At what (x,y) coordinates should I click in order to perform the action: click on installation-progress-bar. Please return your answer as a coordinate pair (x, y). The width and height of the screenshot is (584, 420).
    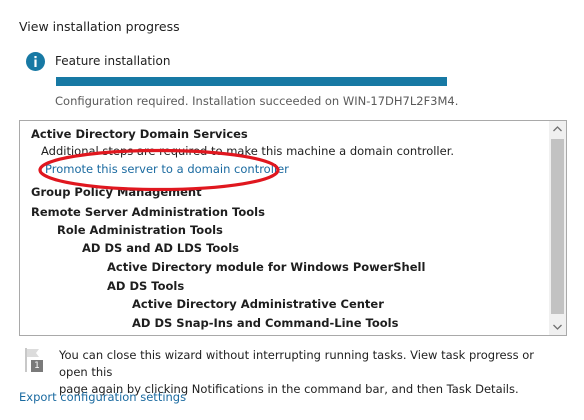
    Looking at the image, I should click on (251, 81).